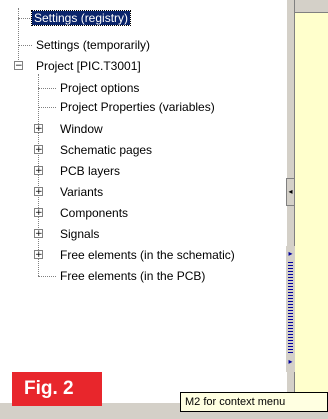 The height and width of the screenshot is (419, 328). I want to click on collapse-icon: −, so click(18, 66).